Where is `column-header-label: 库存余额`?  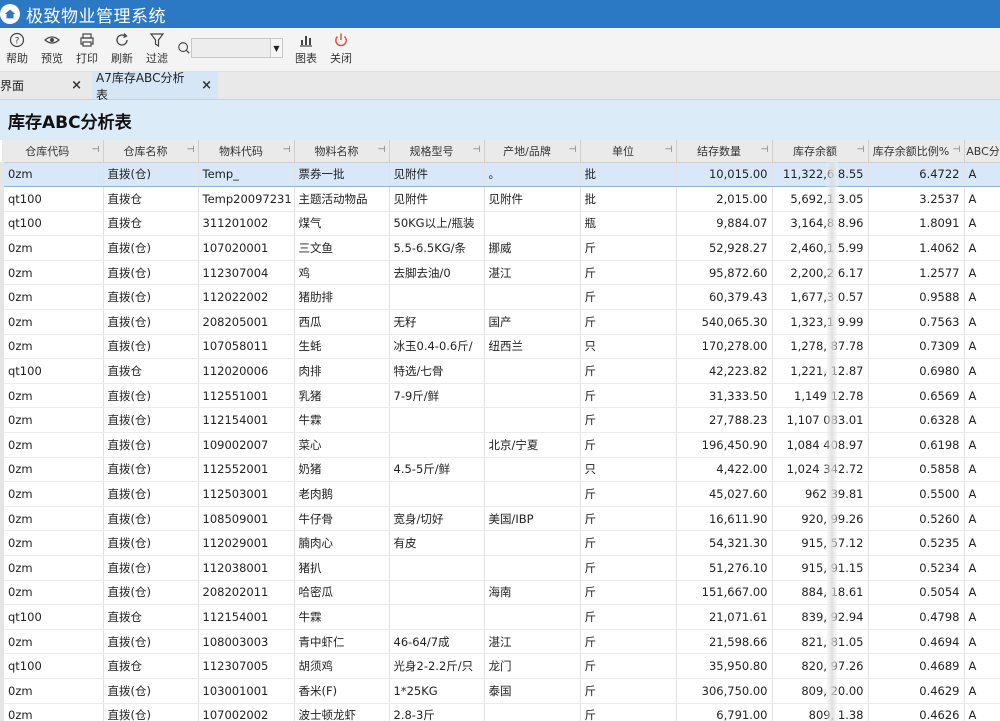
column-header-label: 库存余额 is located at coordinates (815, 151).